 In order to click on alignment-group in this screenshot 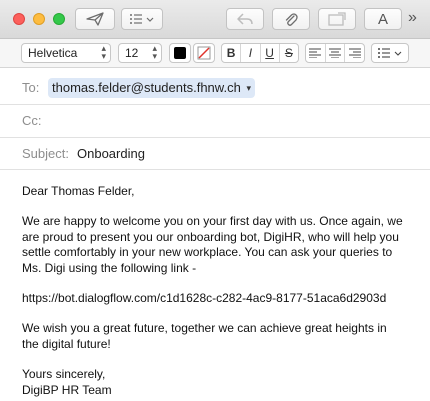, I will do `click(335, 53)`.